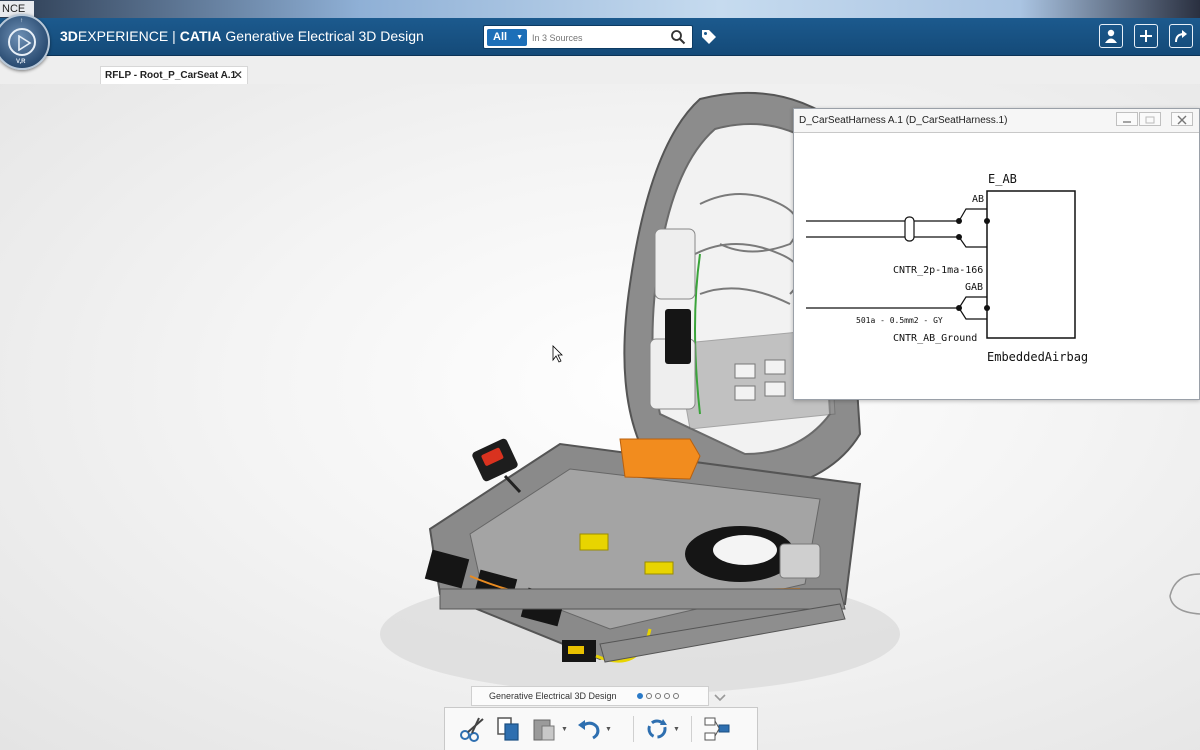 The height and width of the screenshot is (750, 1200). Describe the element at coordinates (509, 729) in the screenshot. I see `copy-icon` at that location.